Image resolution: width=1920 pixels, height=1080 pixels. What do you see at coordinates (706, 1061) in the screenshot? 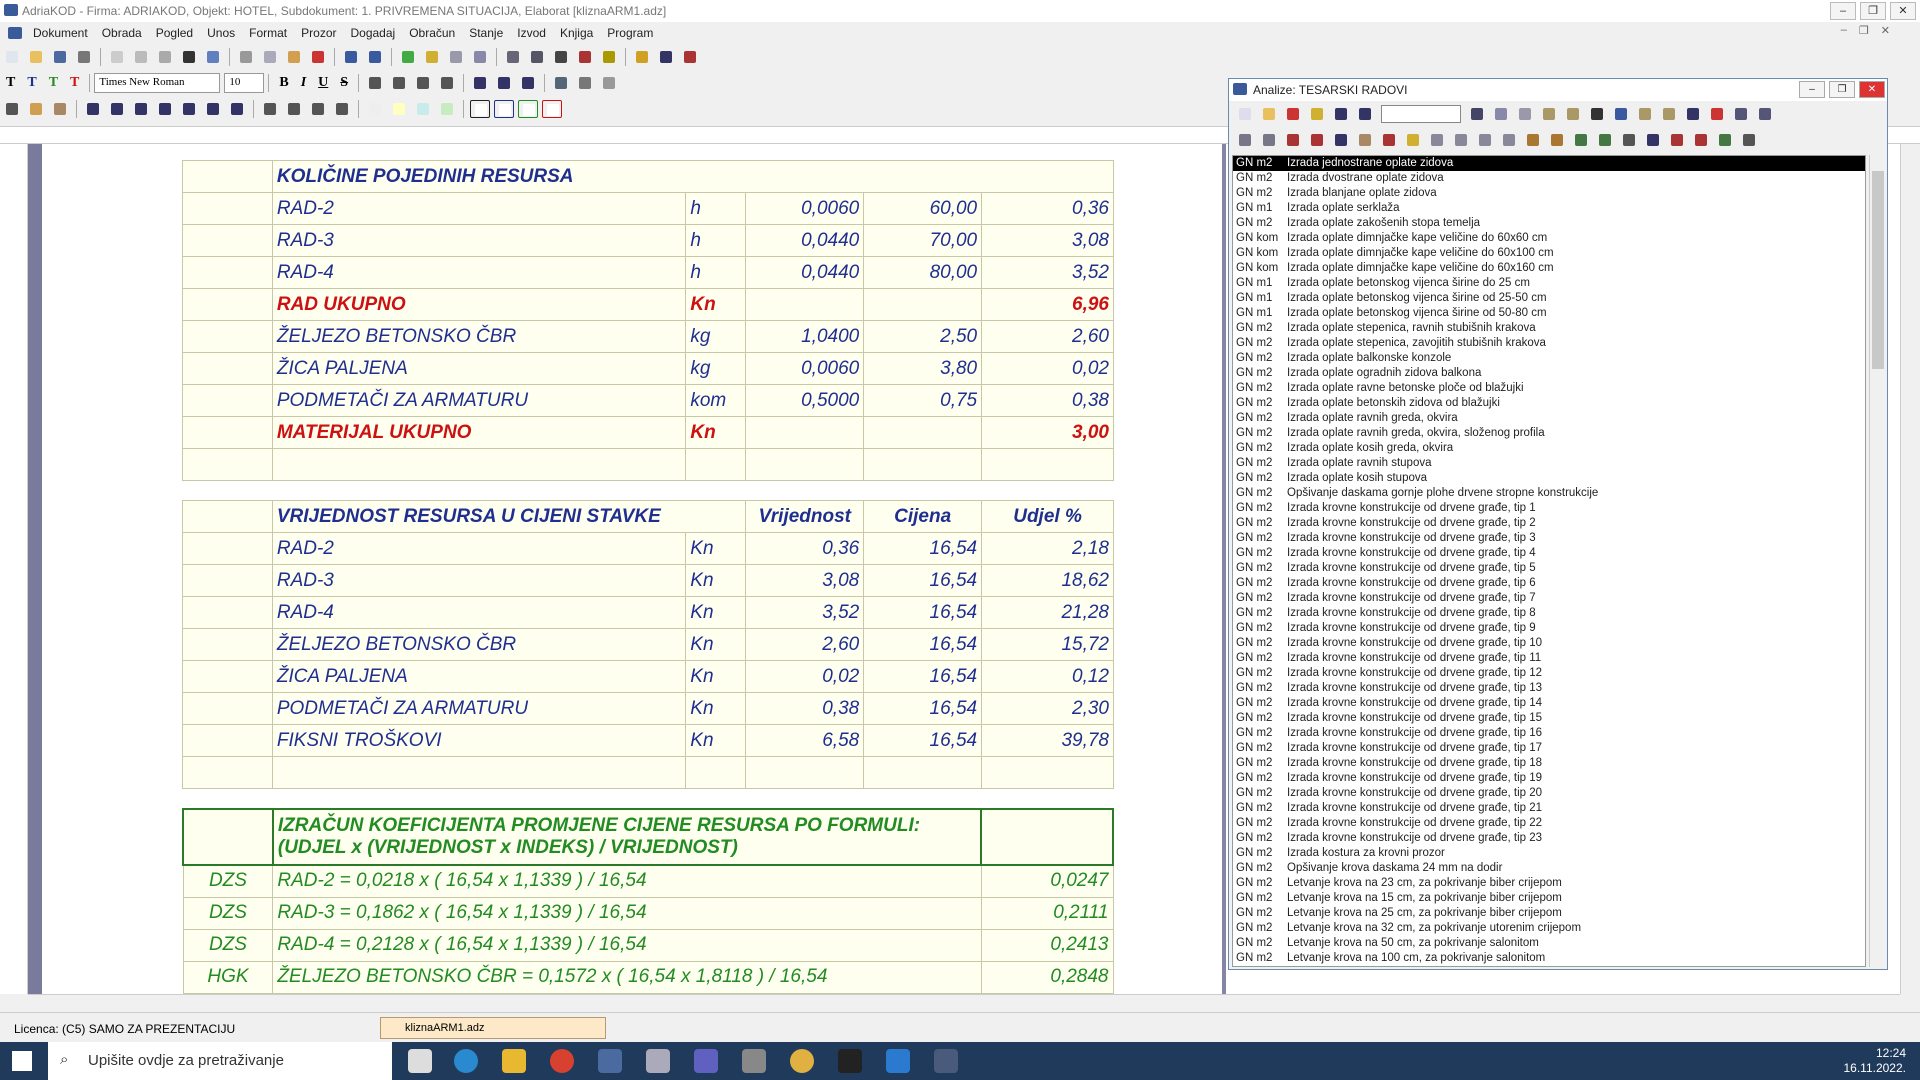
I see `teams-icon` at bounding box center [706, 1061].